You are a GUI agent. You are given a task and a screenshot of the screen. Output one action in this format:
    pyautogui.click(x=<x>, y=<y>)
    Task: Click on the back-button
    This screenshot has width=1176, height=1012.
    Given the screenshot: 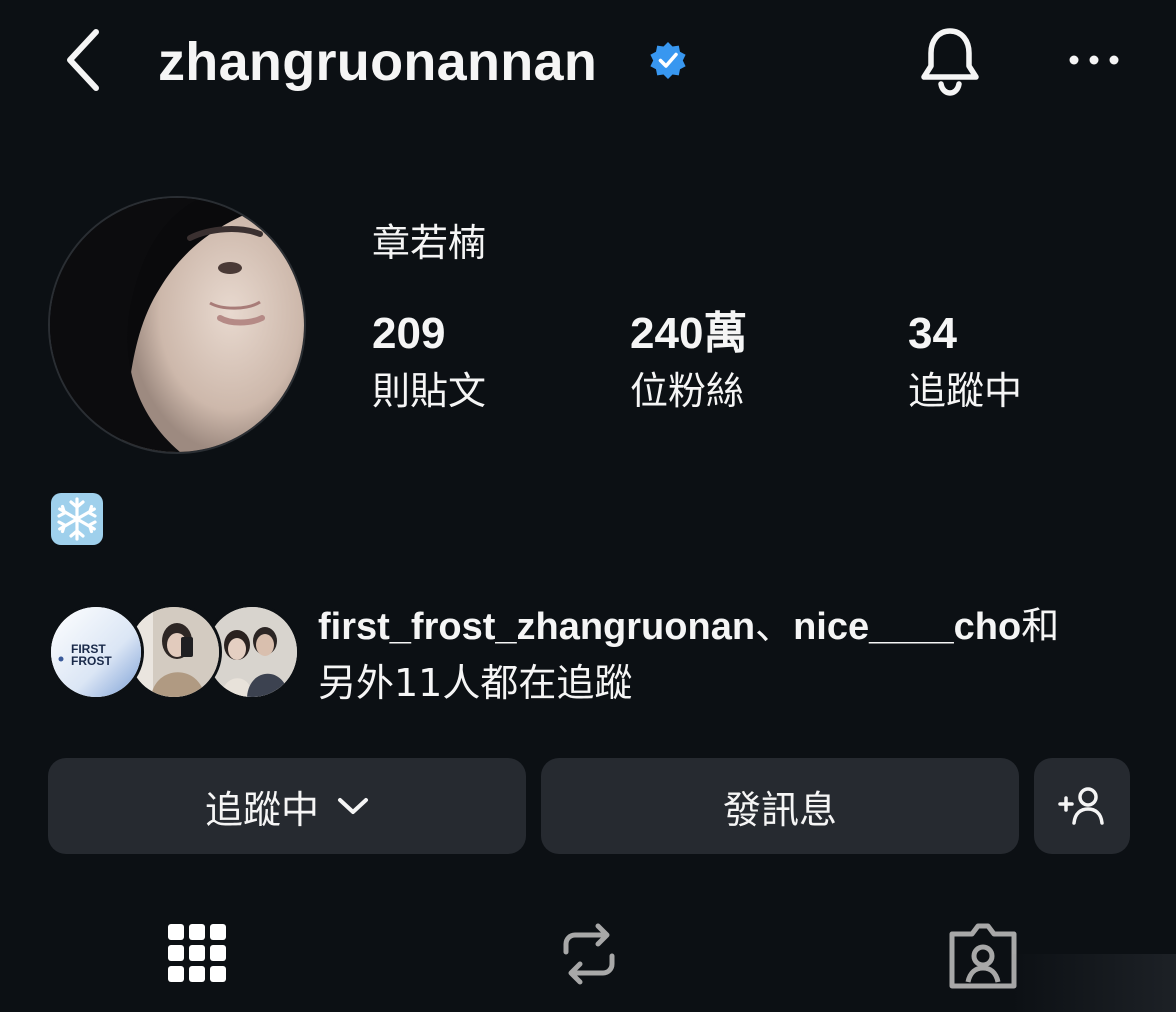 What is the action you would take?
    pyautogui.click(x=85, y=61)
    